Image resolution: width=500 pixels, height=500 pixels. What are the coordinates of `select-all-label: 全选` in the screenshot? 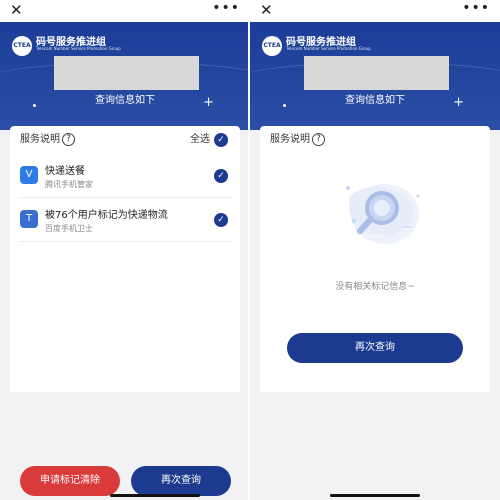 It's located at (200, 140).